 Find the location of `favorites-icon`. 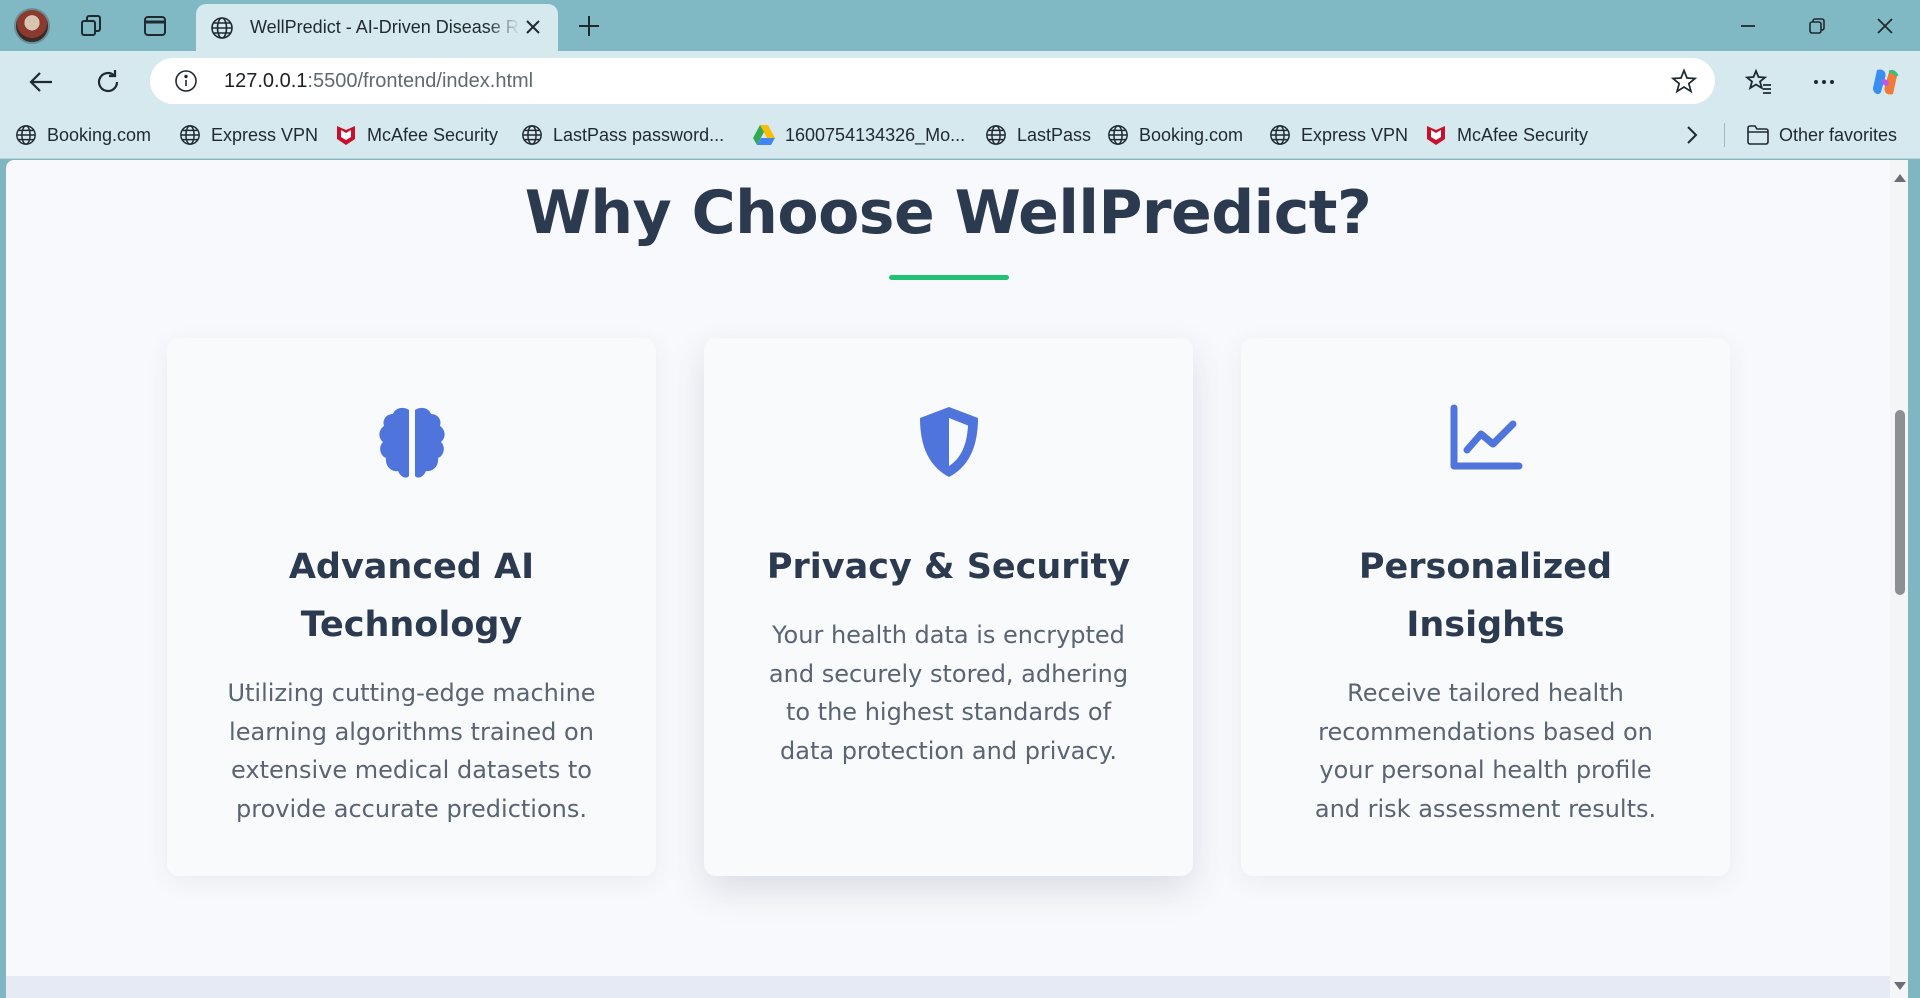

favorites-icon is located at coordinates (1759, 82).